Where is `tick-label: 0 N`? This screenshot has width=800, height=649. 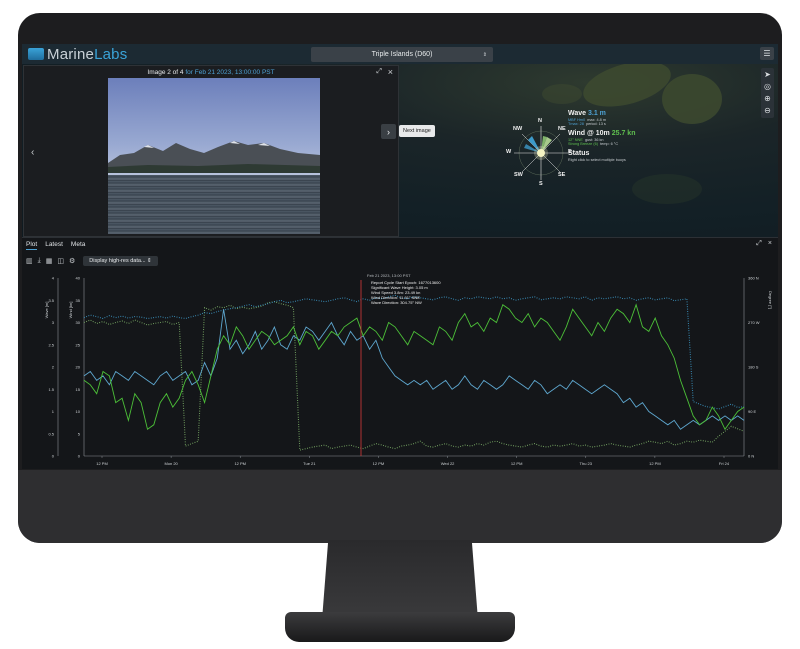
tick-label: 0 N is located at coordinates (751, 456).